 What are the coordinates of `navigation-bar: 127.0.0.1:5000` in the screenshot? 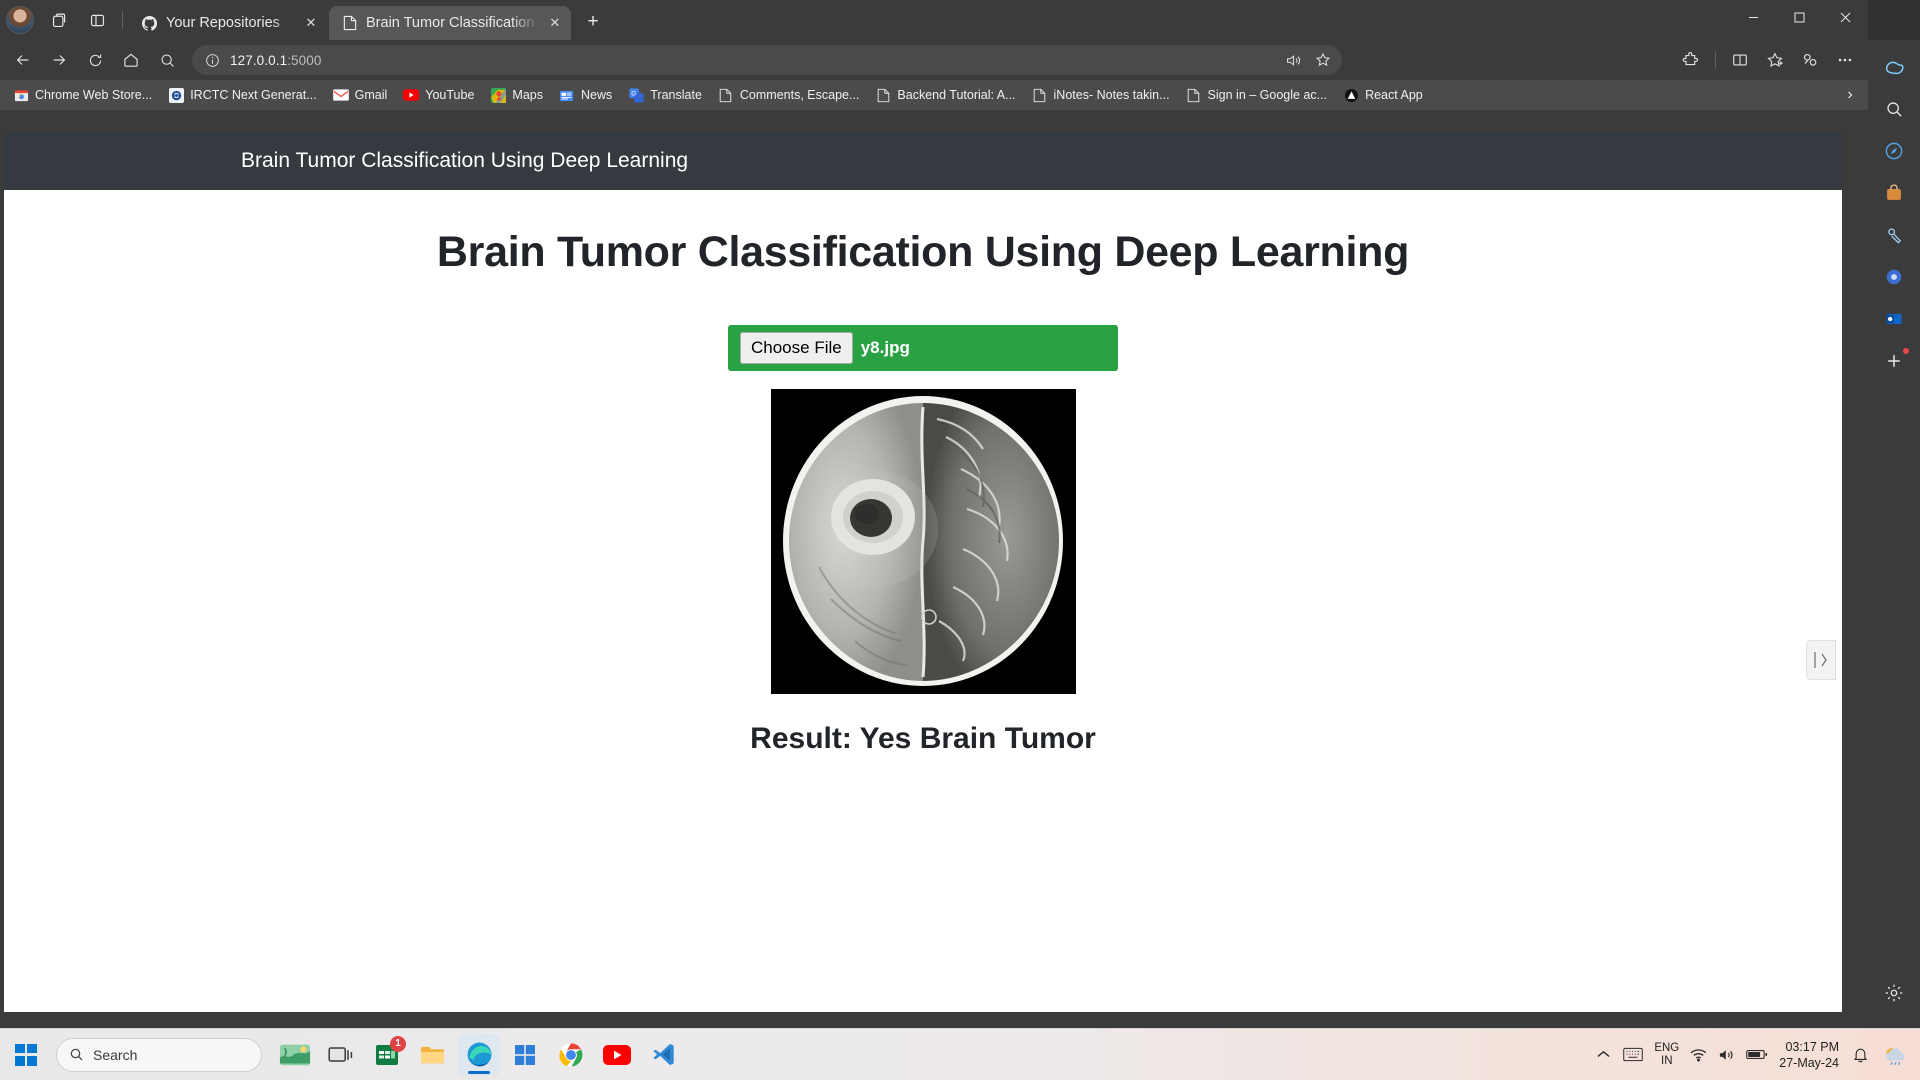 It's located at (934, 60).